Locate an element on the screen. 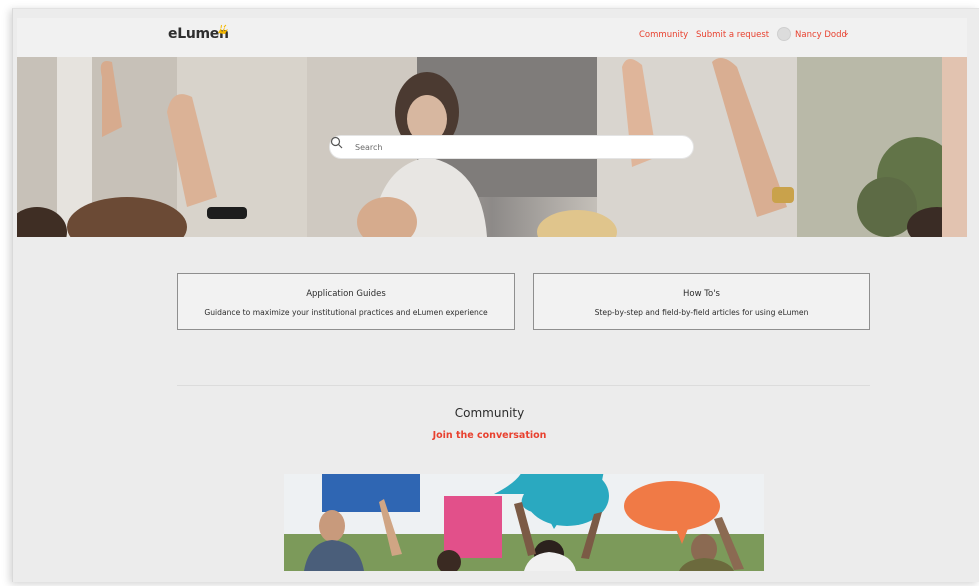  search-icon is located at coordinates (336, 142).